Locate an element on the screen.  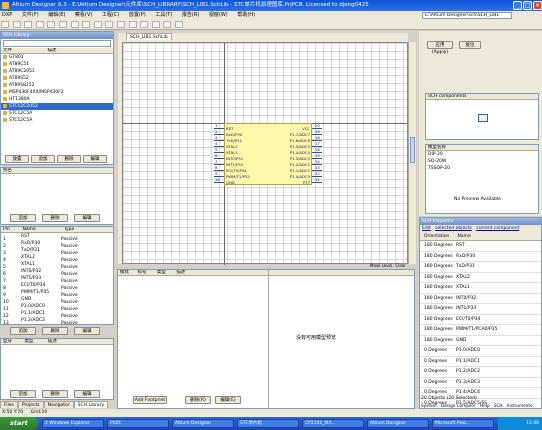
reset-button: 复位 is located at coordinates (470, 45).